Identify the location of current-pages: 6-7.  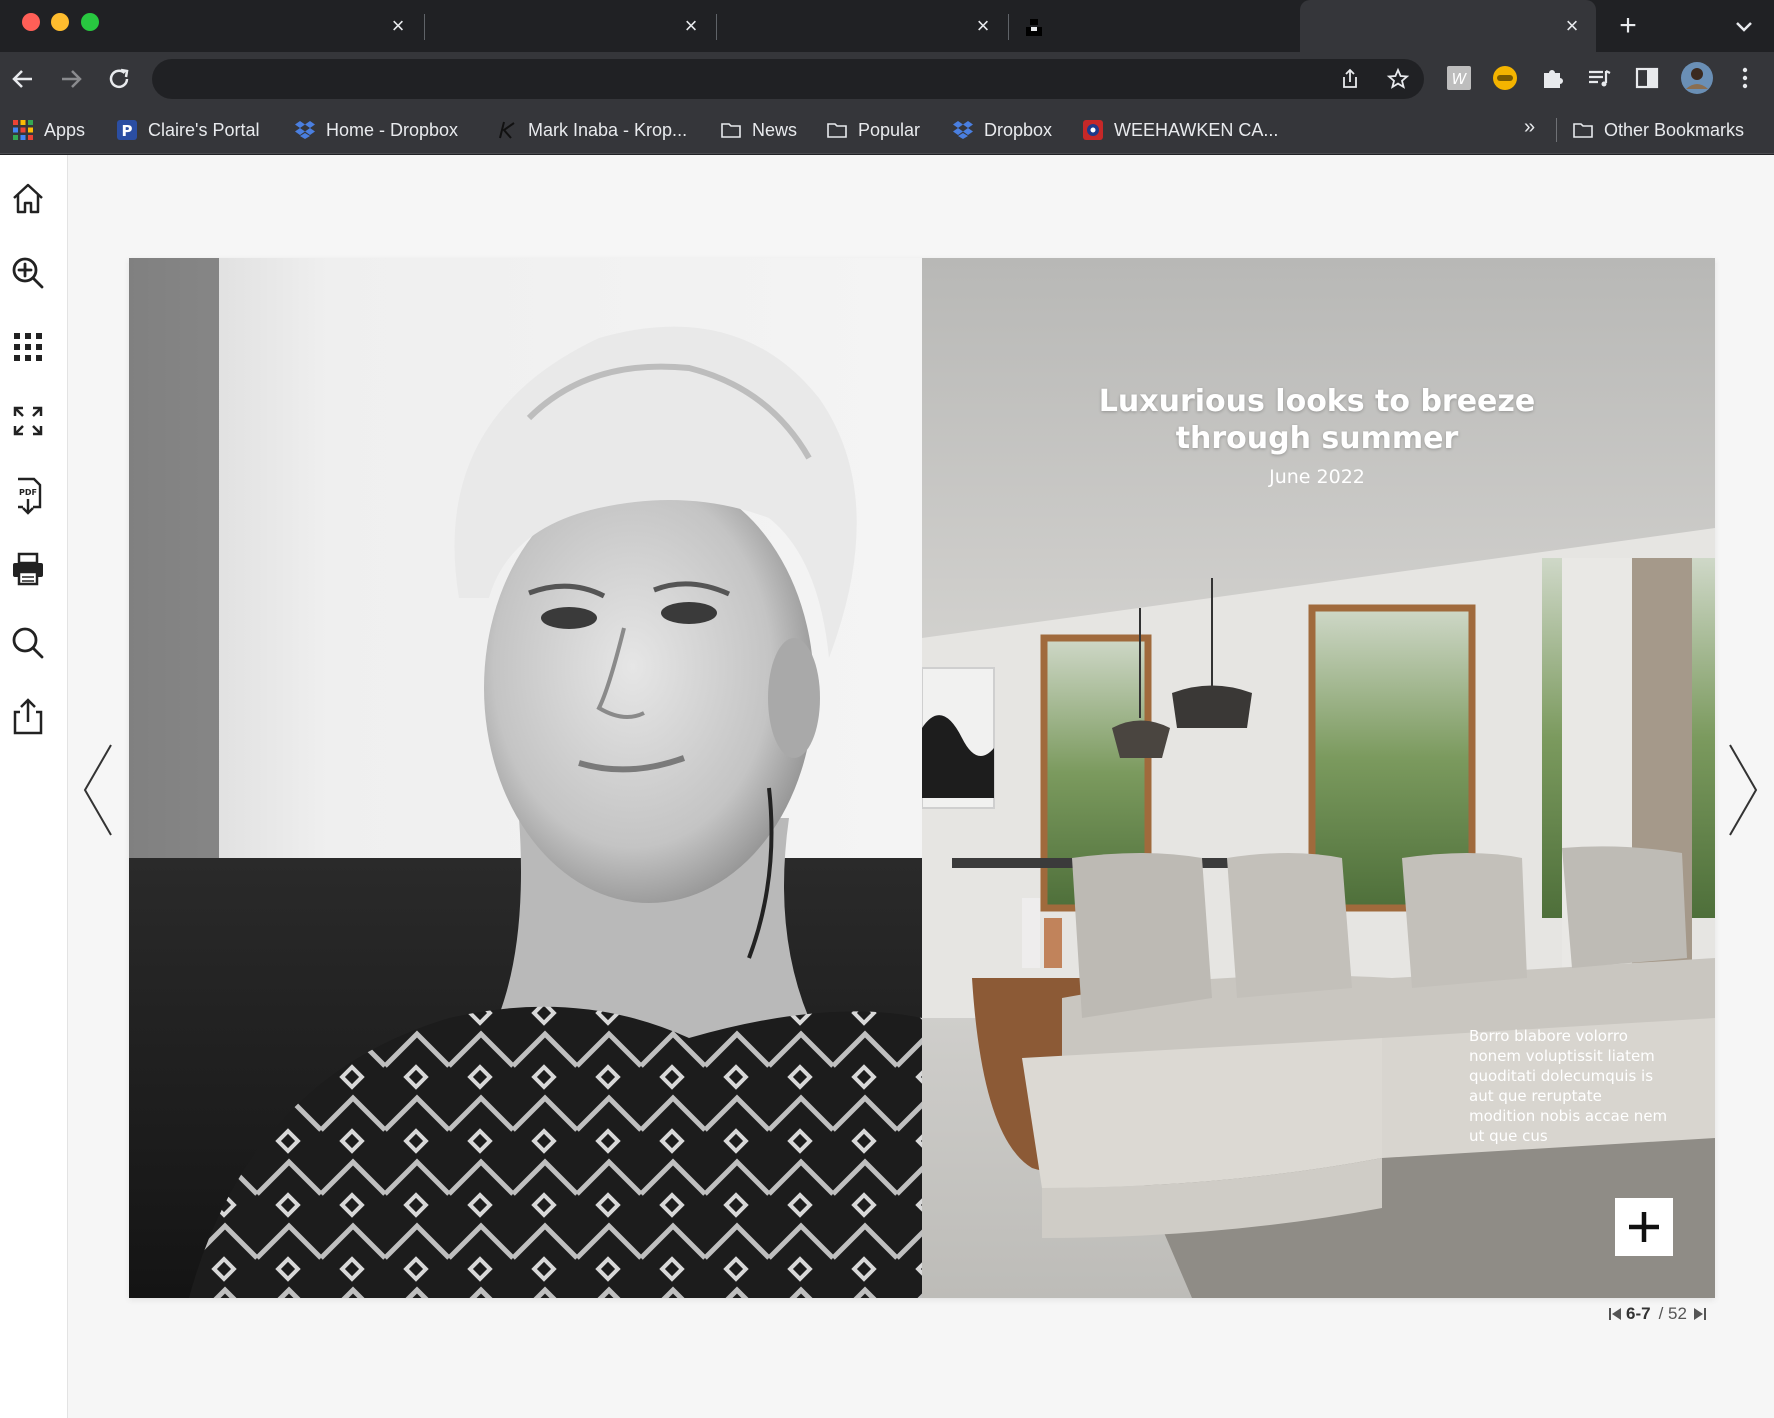
(1638, 1313).